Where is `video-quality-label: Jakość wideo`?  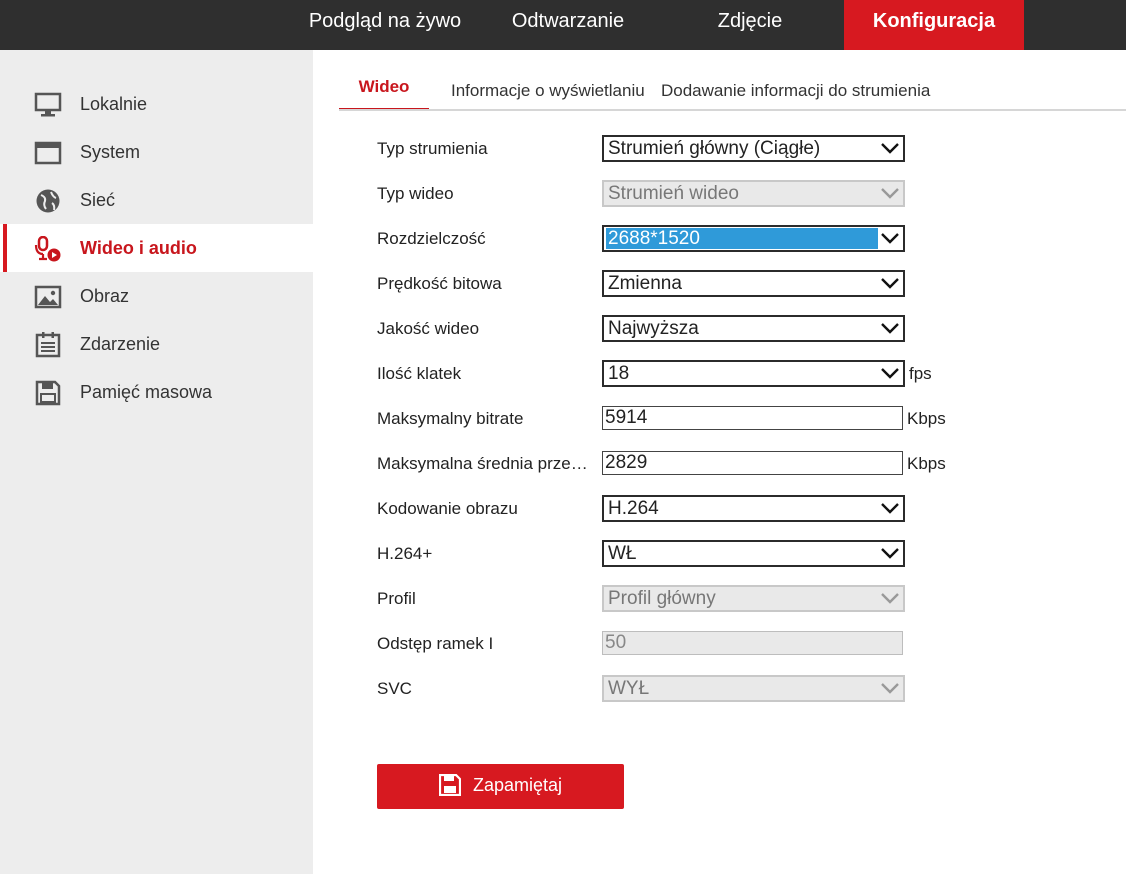 video-quality-label: Jakość wideo is located at coordinates (428, 328).